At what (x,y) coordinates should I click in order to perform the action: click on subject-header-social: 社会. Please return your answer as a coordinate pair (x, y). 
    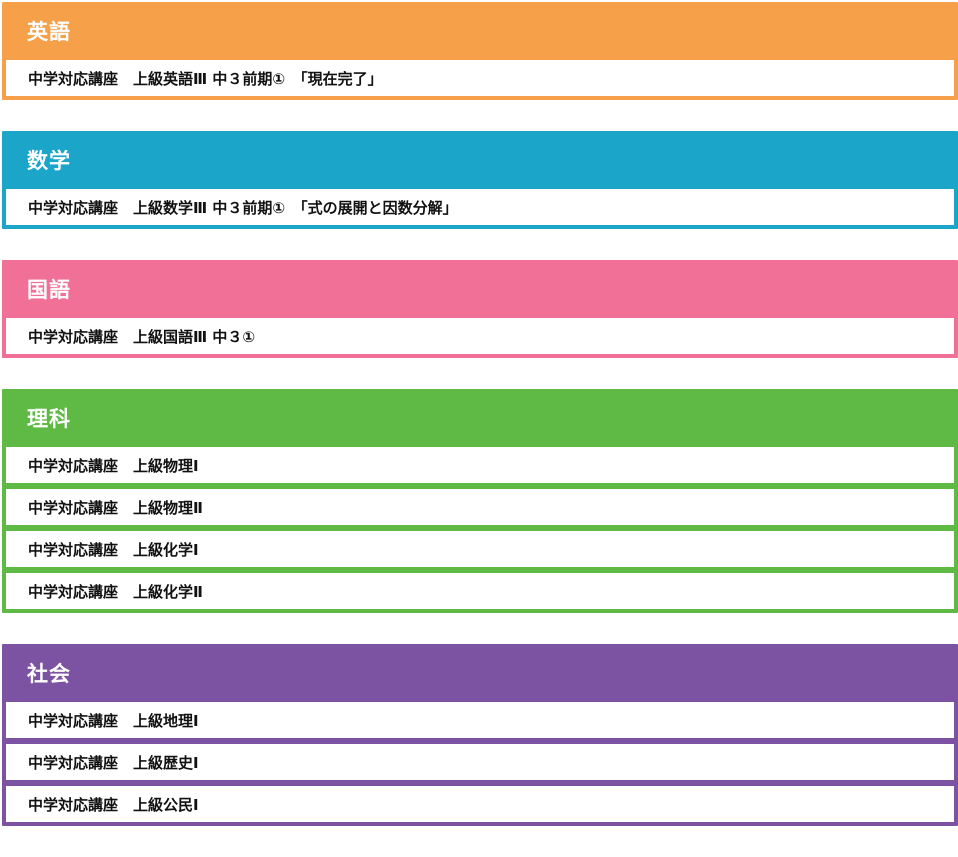
    Looking at the image, I should click on (480, 673).